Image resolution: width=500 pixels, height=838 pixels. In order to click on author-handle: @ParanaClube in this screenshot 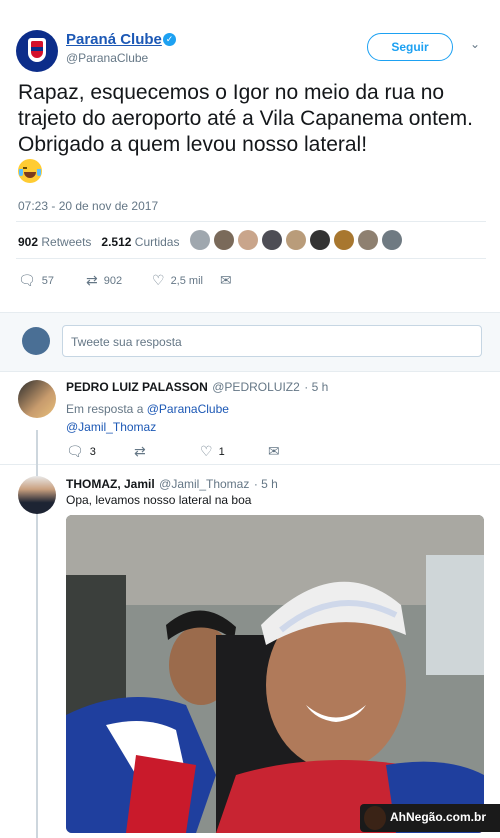, I will do `click(107, 58)`.